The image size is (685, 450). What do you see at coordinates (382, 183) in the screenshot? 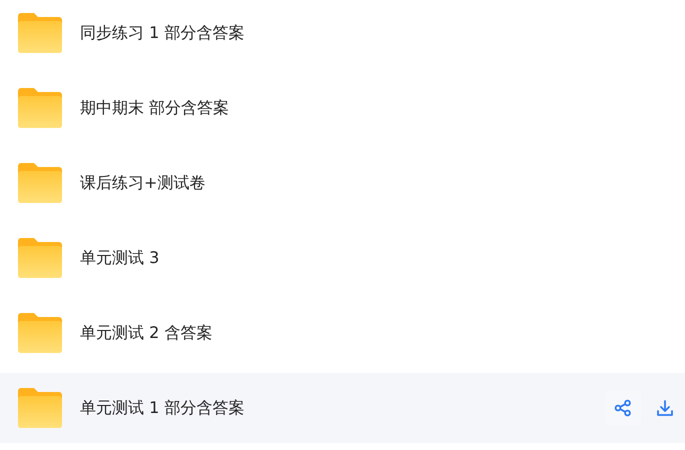
I see `folder-name: 课后练习+测试卷` at bounding box center [382, 183].